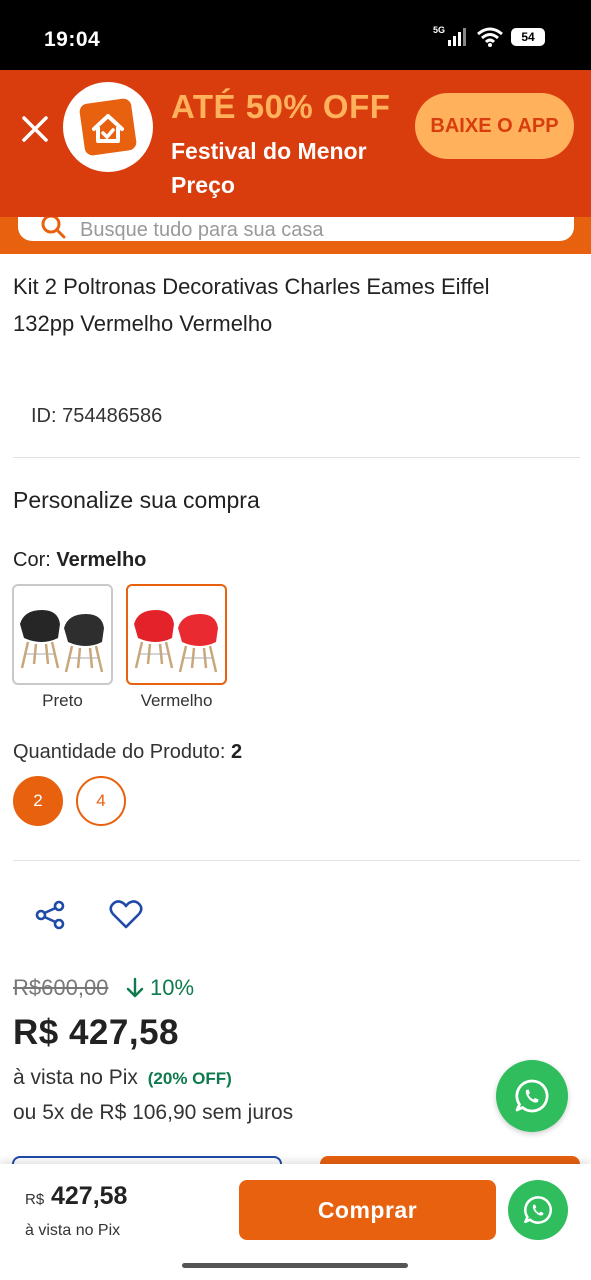 The height and width of the screenshot is (1280, 591). Describe the element at coordinates (126, 915) in the screenshot. I see `heart-icon` at that location.